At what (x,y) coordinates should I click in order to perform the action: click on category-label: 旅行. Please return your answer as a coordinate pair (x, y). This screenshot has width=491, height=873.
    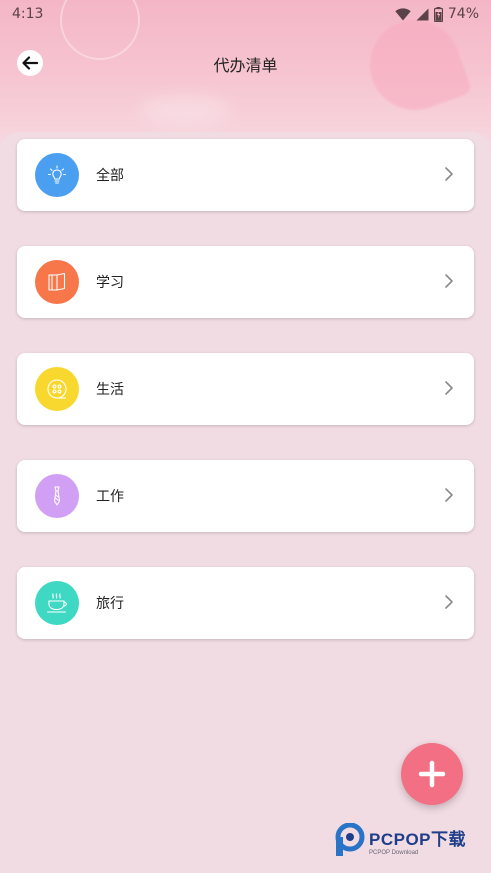
    Looking at the image, I should click on (110, 604).